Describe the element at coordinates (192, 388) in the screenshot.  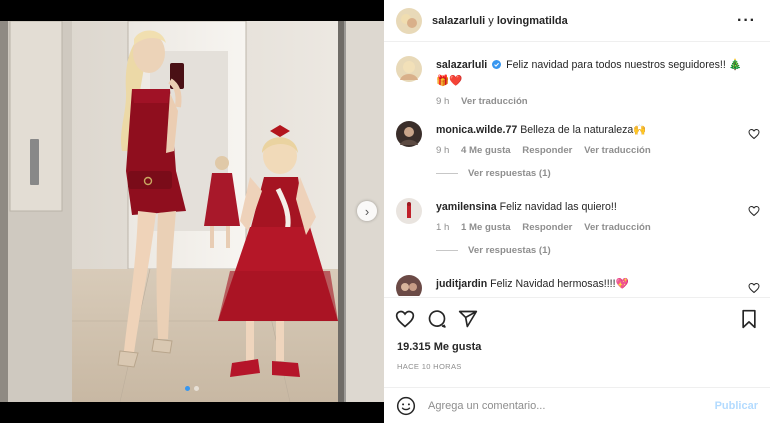
I see `carousel-indicator` at that location.